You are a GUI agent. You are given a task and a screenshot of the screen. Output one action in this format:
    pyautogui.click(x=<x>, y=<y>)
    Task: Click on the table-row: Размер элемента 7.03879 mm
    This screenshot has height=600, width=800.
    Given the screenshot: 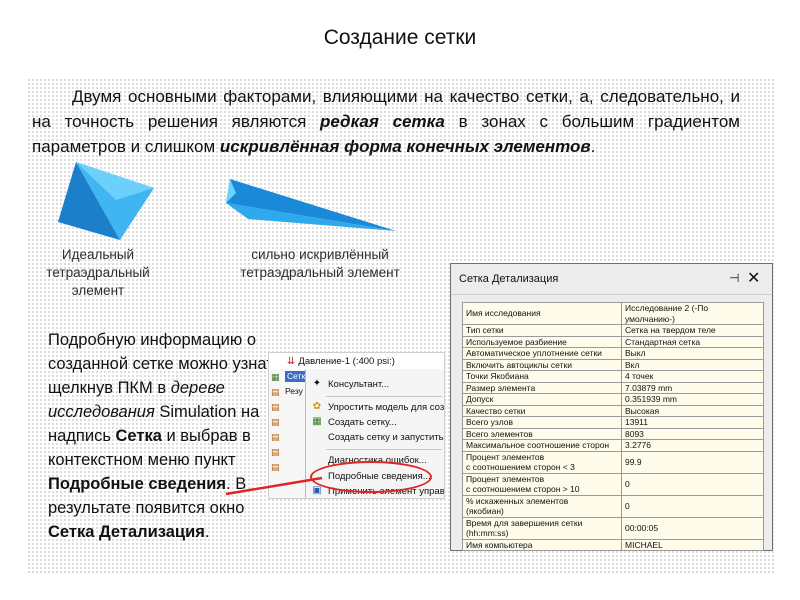 What is the action you would take?
    pyautogui.click(x=613, y=387)
    